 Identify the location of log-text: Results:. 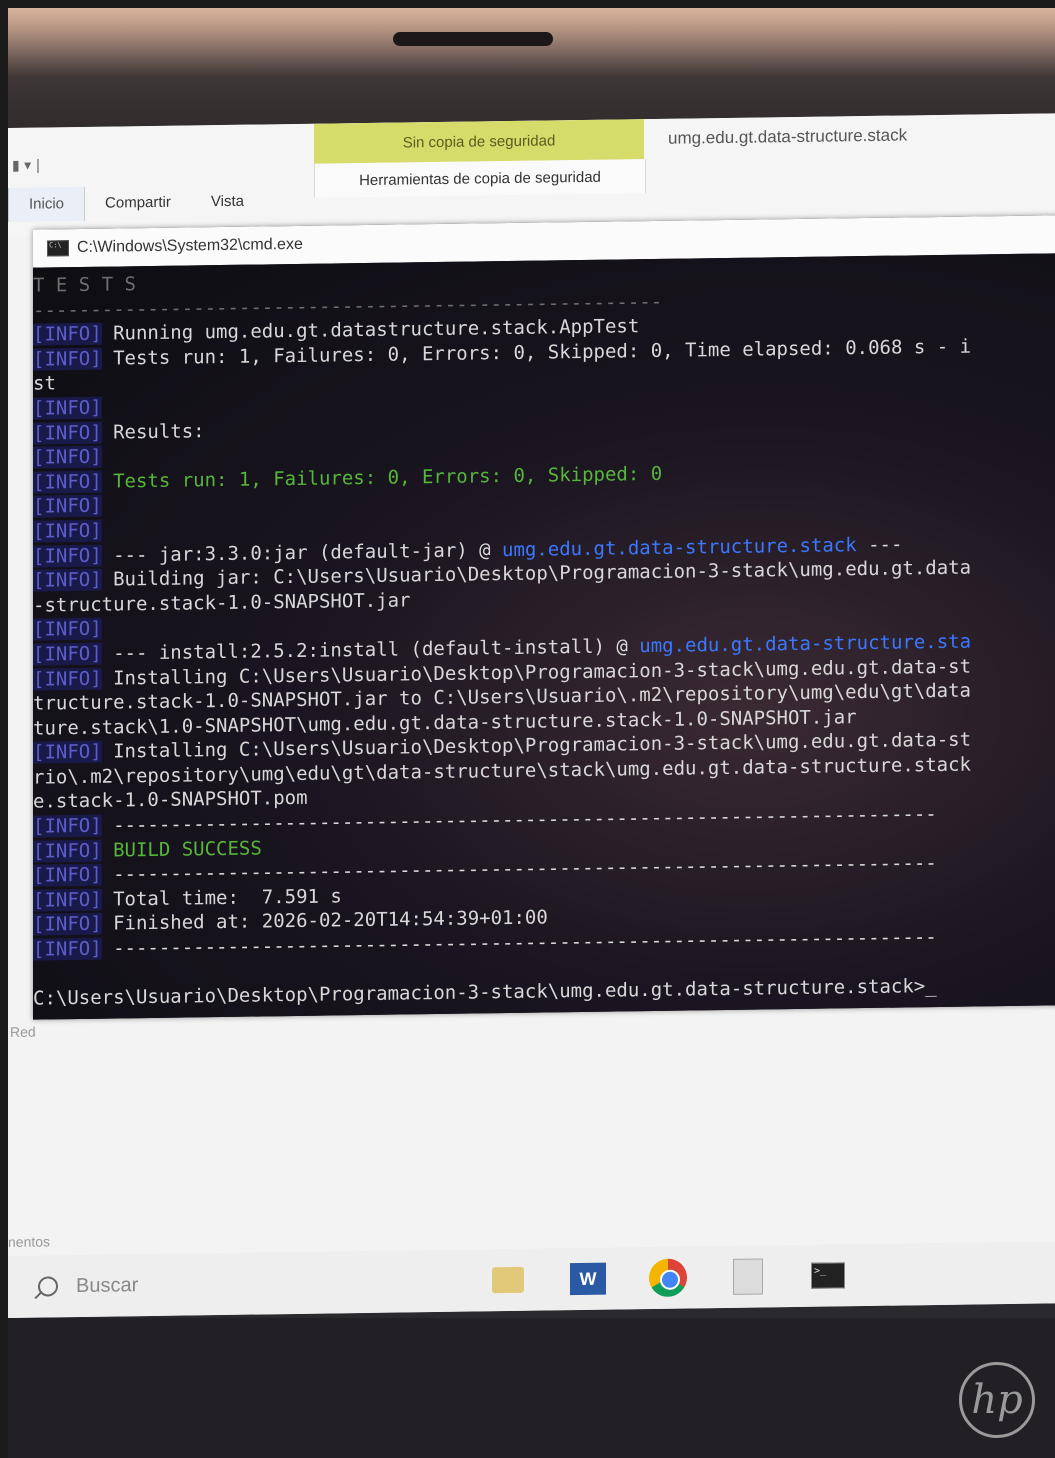
(159, 431).